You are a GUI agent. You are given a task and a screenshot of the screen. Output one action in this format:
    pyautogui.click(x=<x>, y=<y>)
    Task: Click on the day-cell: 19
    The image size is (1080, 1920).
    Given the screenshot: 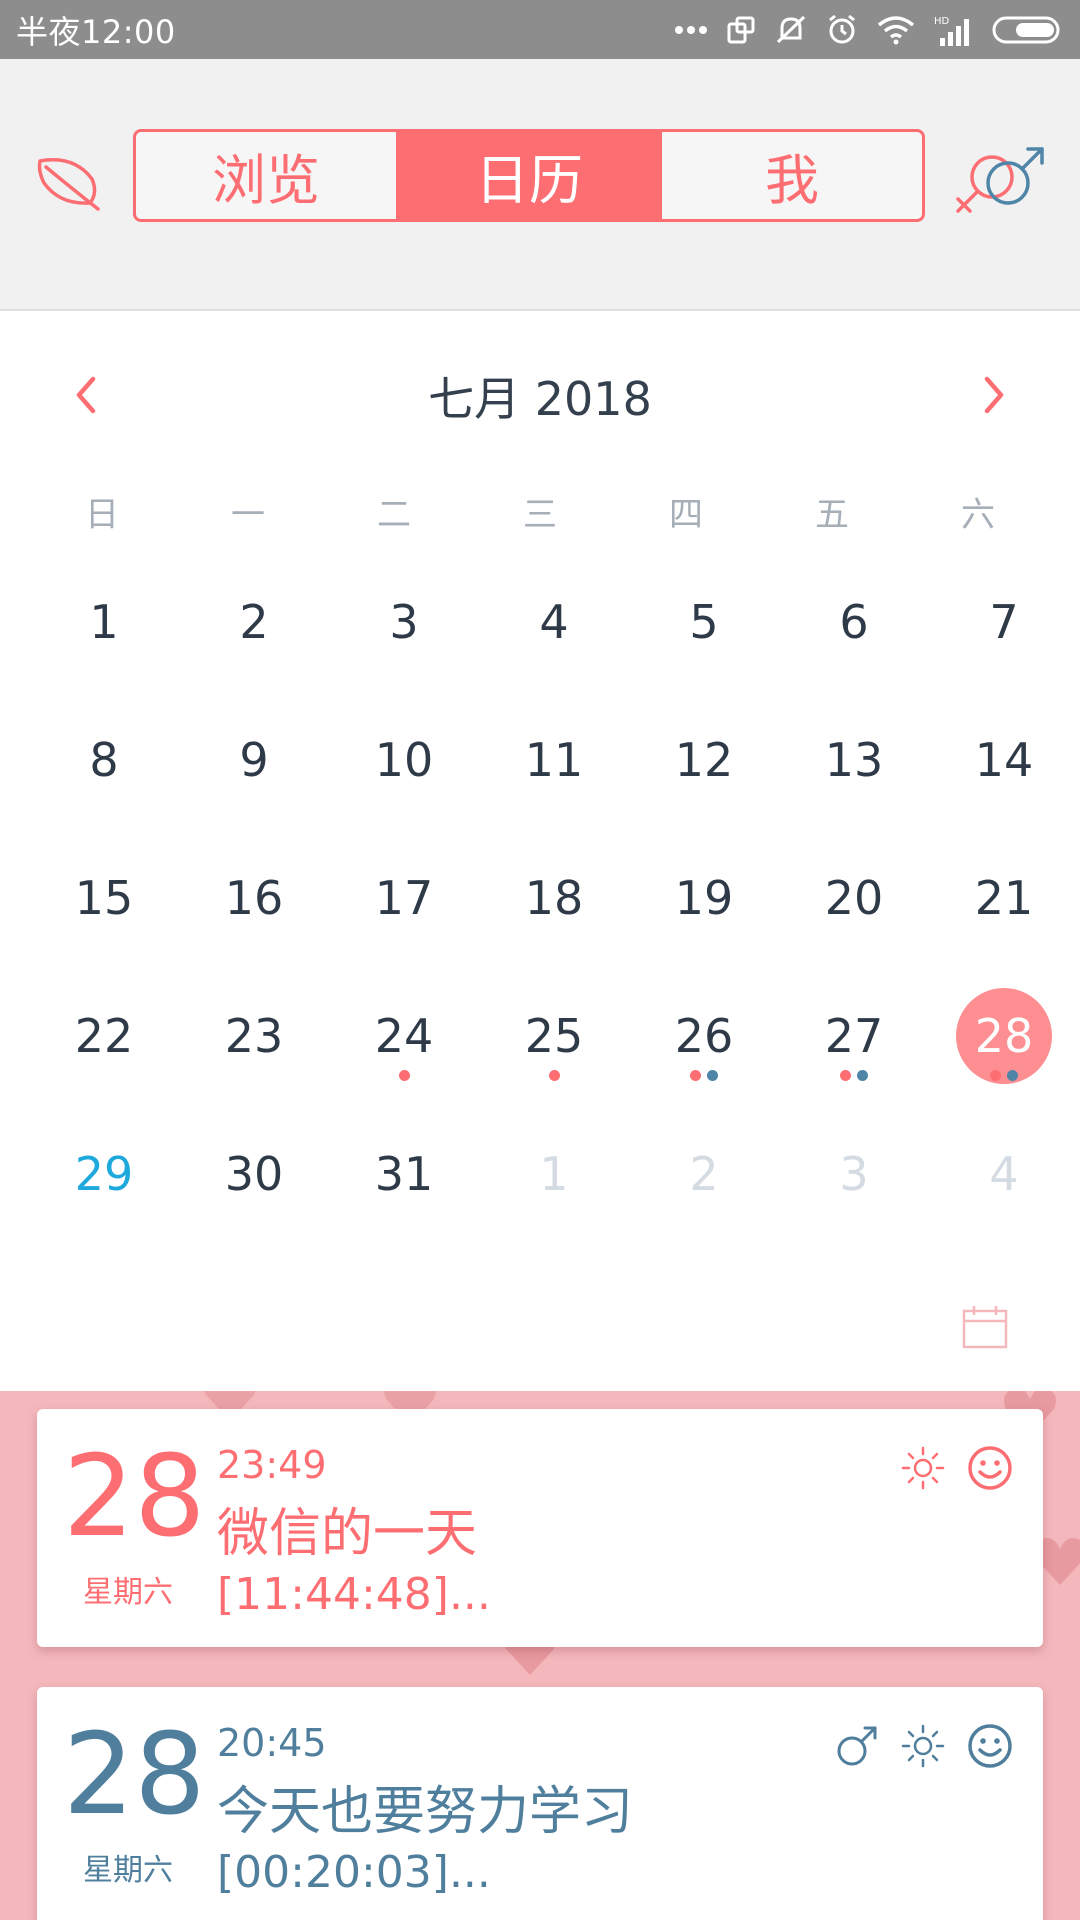 What is the action you would take?
    pyautogui.click(x=704, y=898)
    